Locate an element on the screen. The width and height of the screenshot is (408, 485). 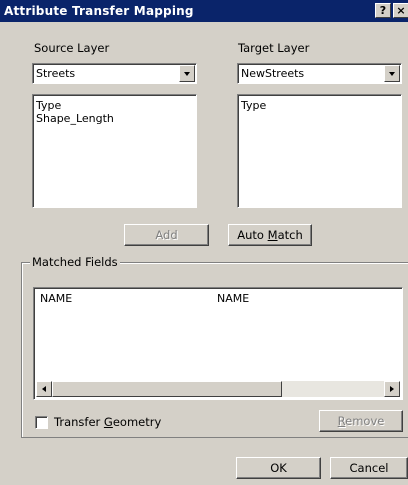
title-bar: Attribute Transfer Mapping ? × is located at coordinates (204, 11).